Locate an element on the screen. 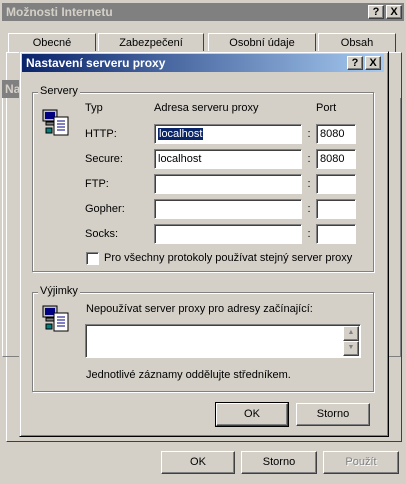 The height and width of the screenshot is (484, 406). secure-label: Secure: is located at coordinates (104, 159).